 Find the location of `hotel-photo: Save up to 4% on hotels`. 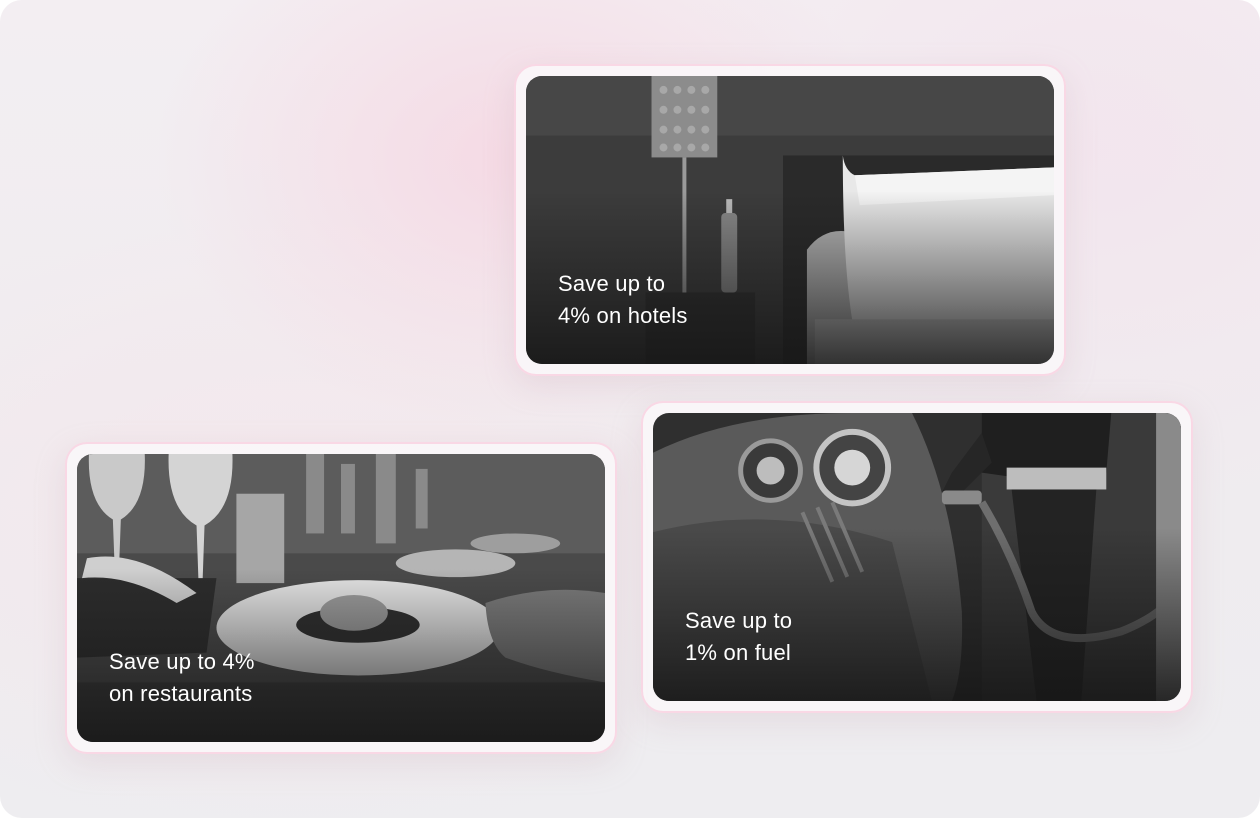

hotel-photo: Save up to 4% on hotels is located at coordinates (790, 220).